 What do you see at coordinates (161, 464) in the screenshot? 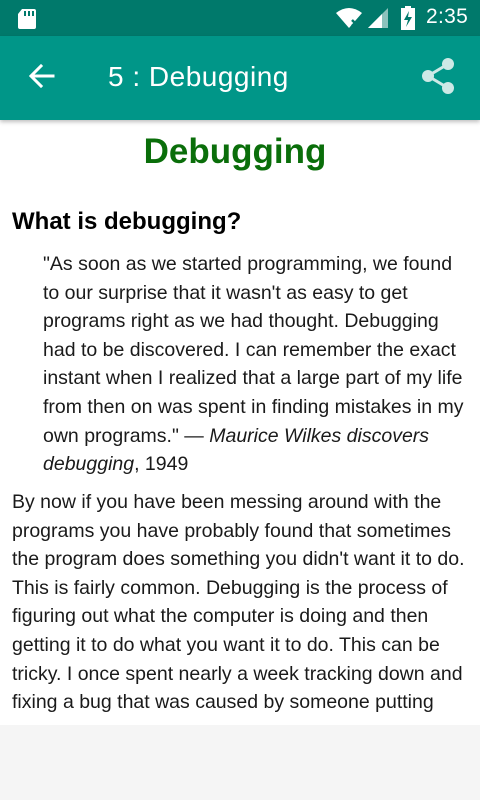
I see `quote-year: , 1949` at bounding box center [161, 464].